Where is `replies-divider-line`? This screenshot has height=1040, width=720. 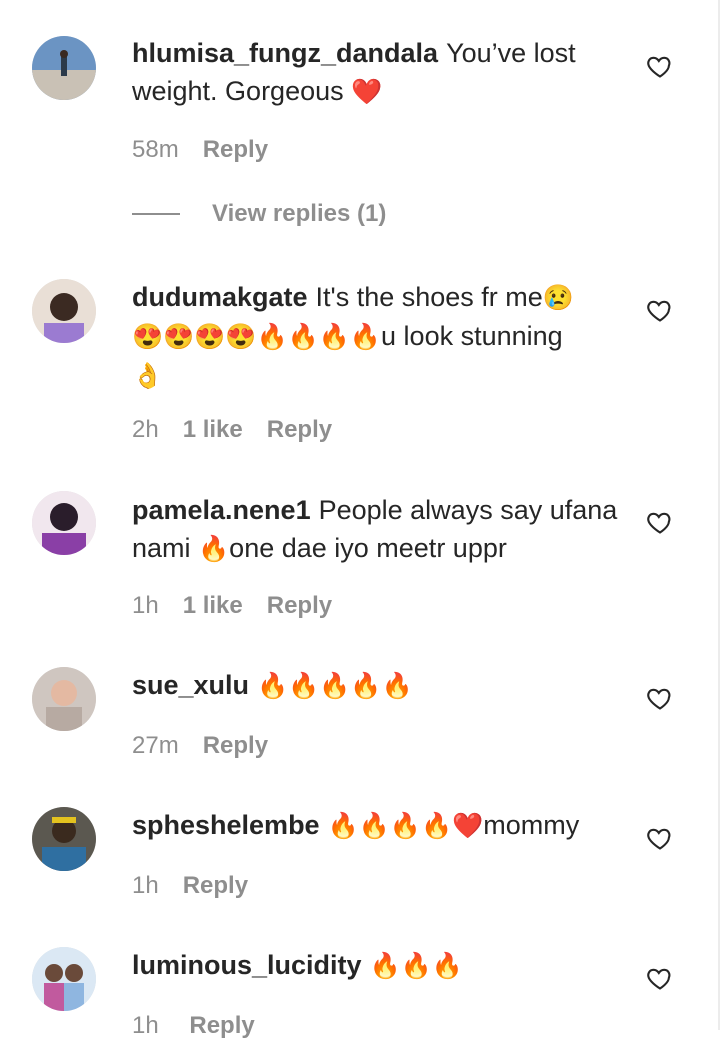 replies-divider-line is located at coordinates (156, 214).